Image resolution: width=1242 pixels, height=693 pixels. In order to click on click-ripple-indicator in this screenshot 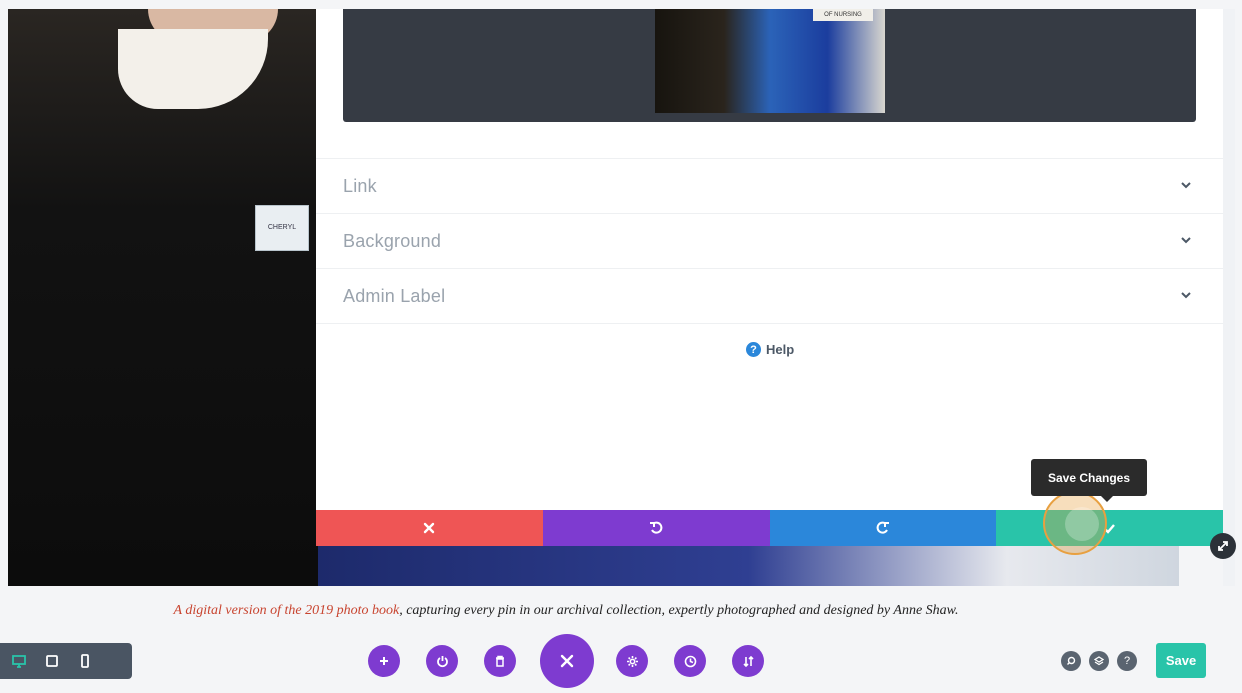, I will do `click(1075, 523)`.